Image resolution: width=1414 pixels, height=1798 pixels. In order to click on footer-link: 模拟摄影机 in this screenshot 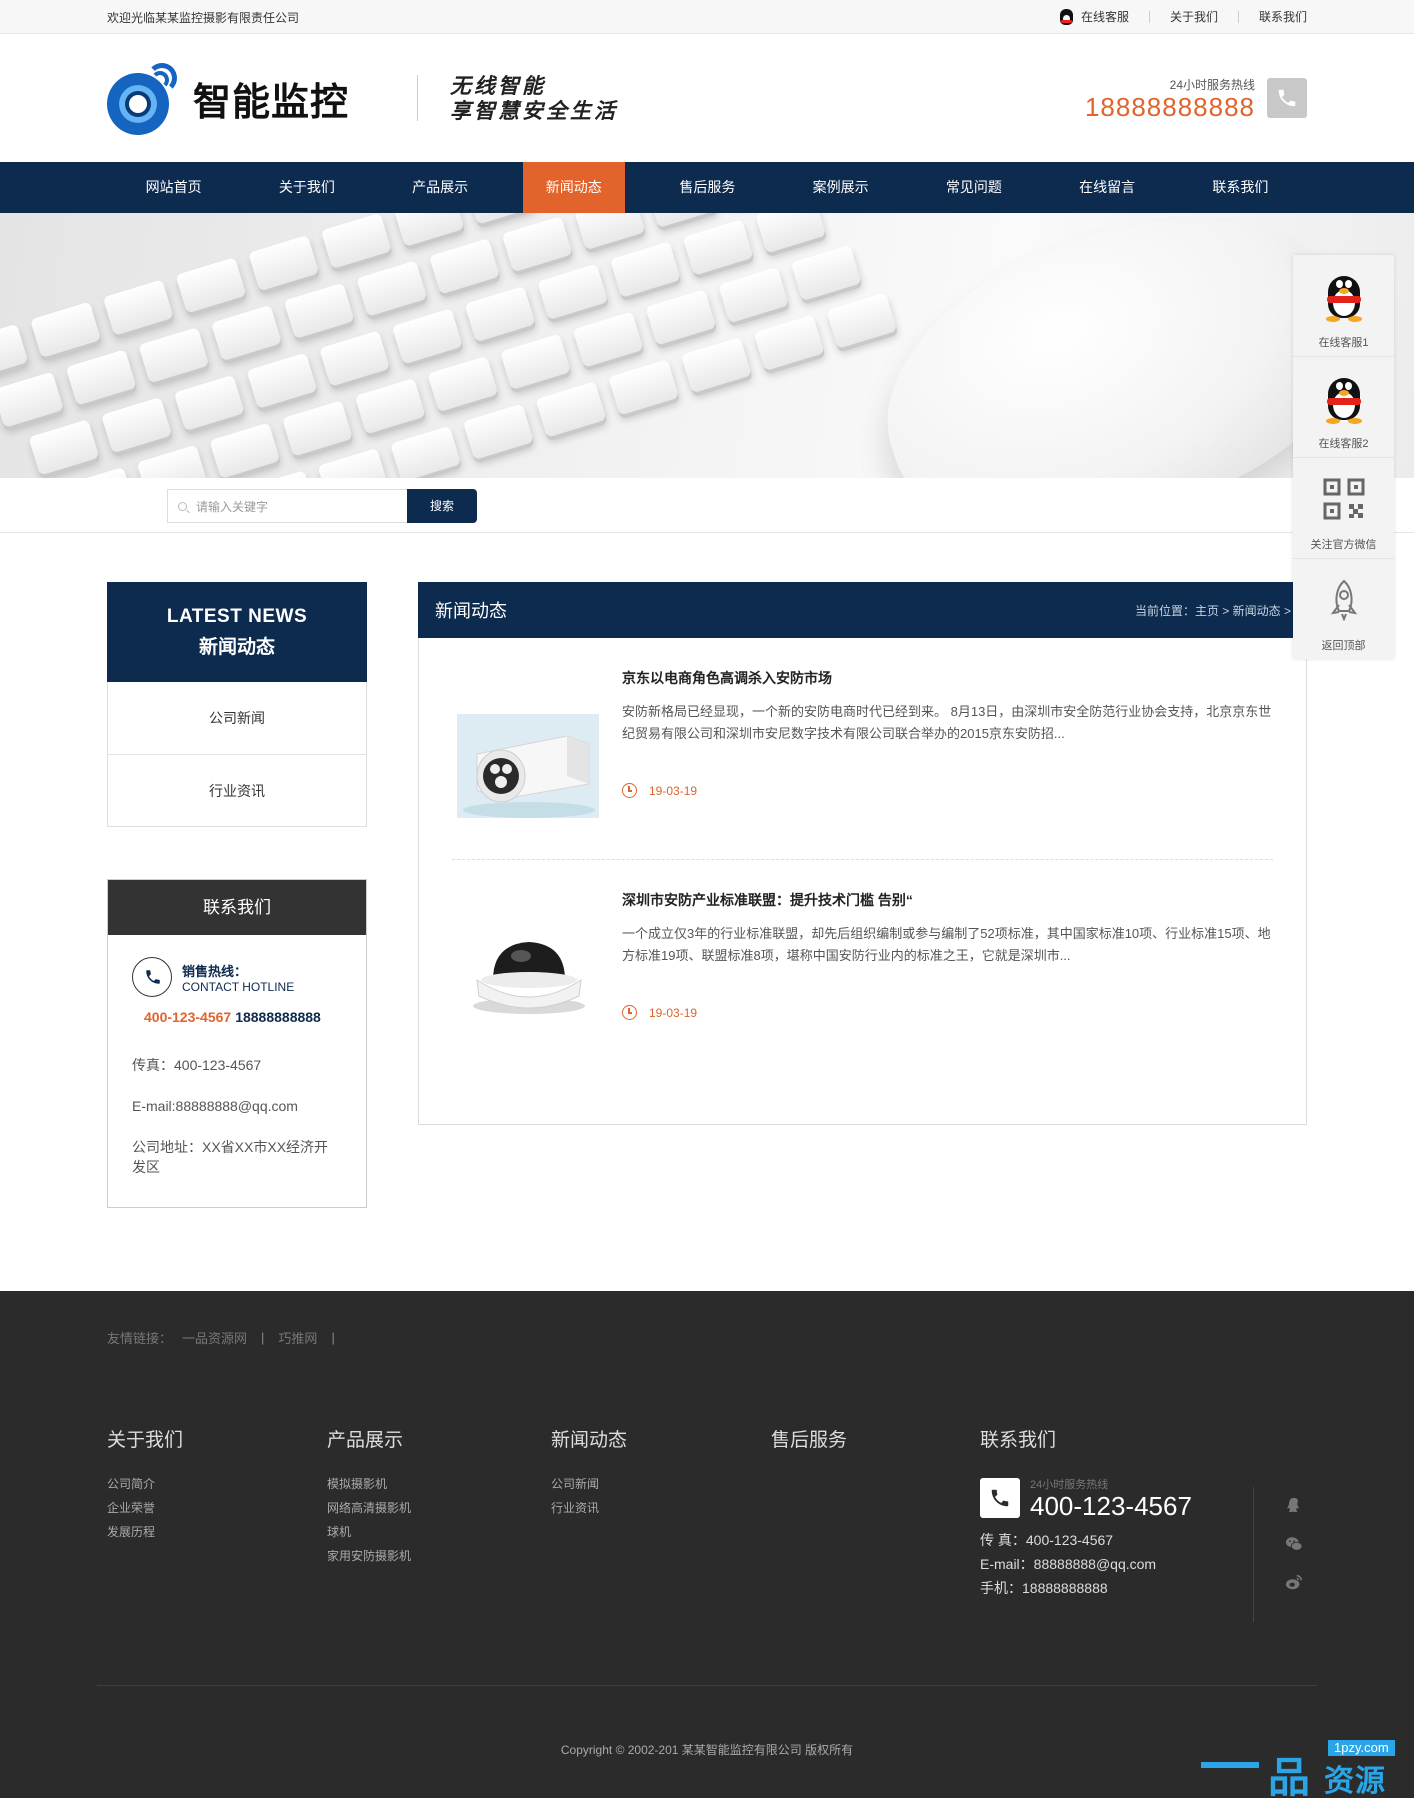, I will do `click(369, 1484)`.